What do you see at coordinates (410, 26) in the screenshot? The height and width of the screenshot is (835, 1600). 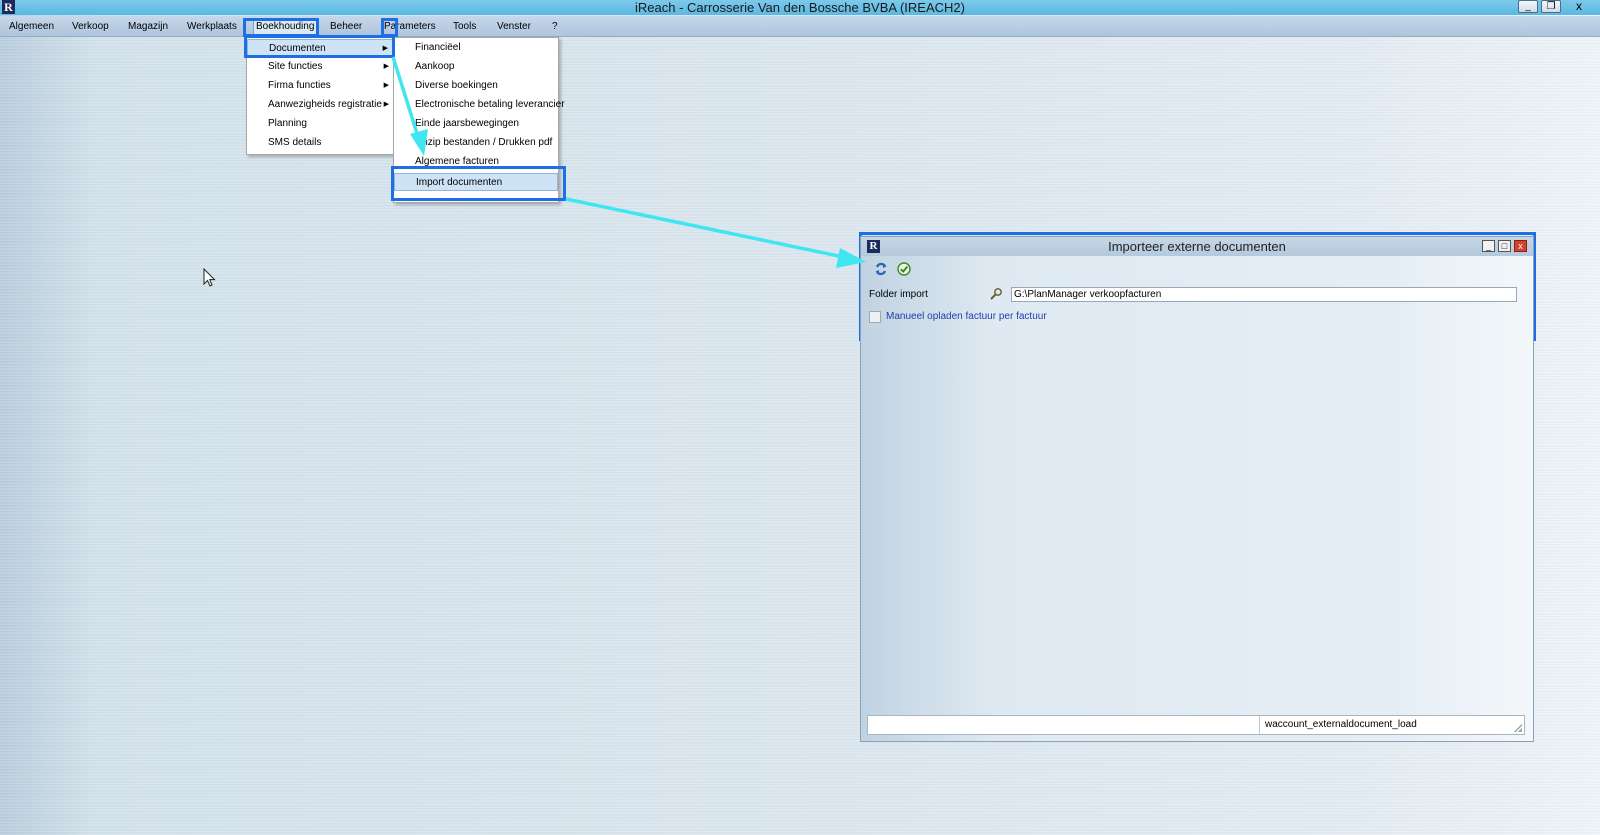 I see `menu-parameters: Parameters` at bounding box center [410, 26].